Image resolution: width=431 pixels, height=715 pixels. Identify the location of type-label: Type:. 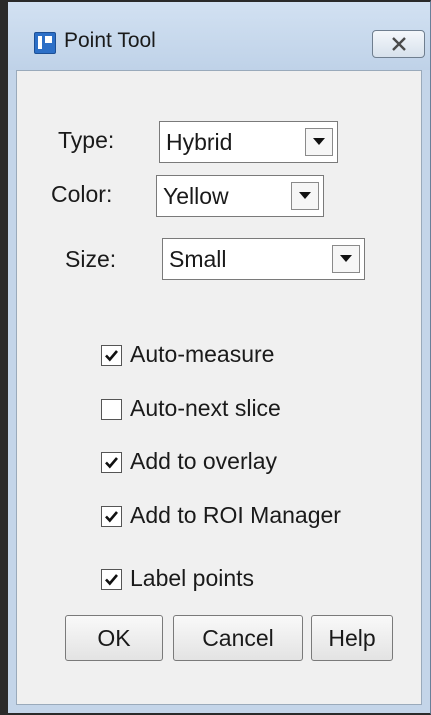
(86, 140).